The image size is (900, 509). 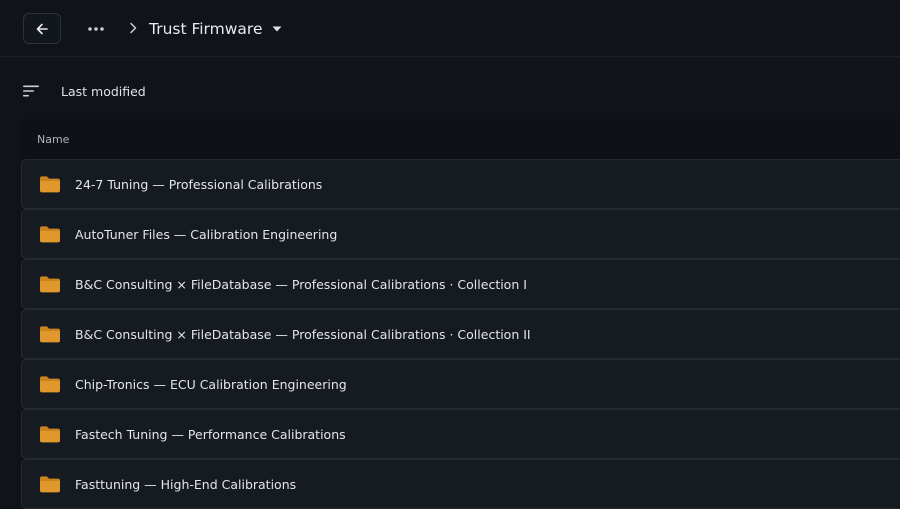 I want to click on sort-label: Last modified, so click(x=103, y=91).